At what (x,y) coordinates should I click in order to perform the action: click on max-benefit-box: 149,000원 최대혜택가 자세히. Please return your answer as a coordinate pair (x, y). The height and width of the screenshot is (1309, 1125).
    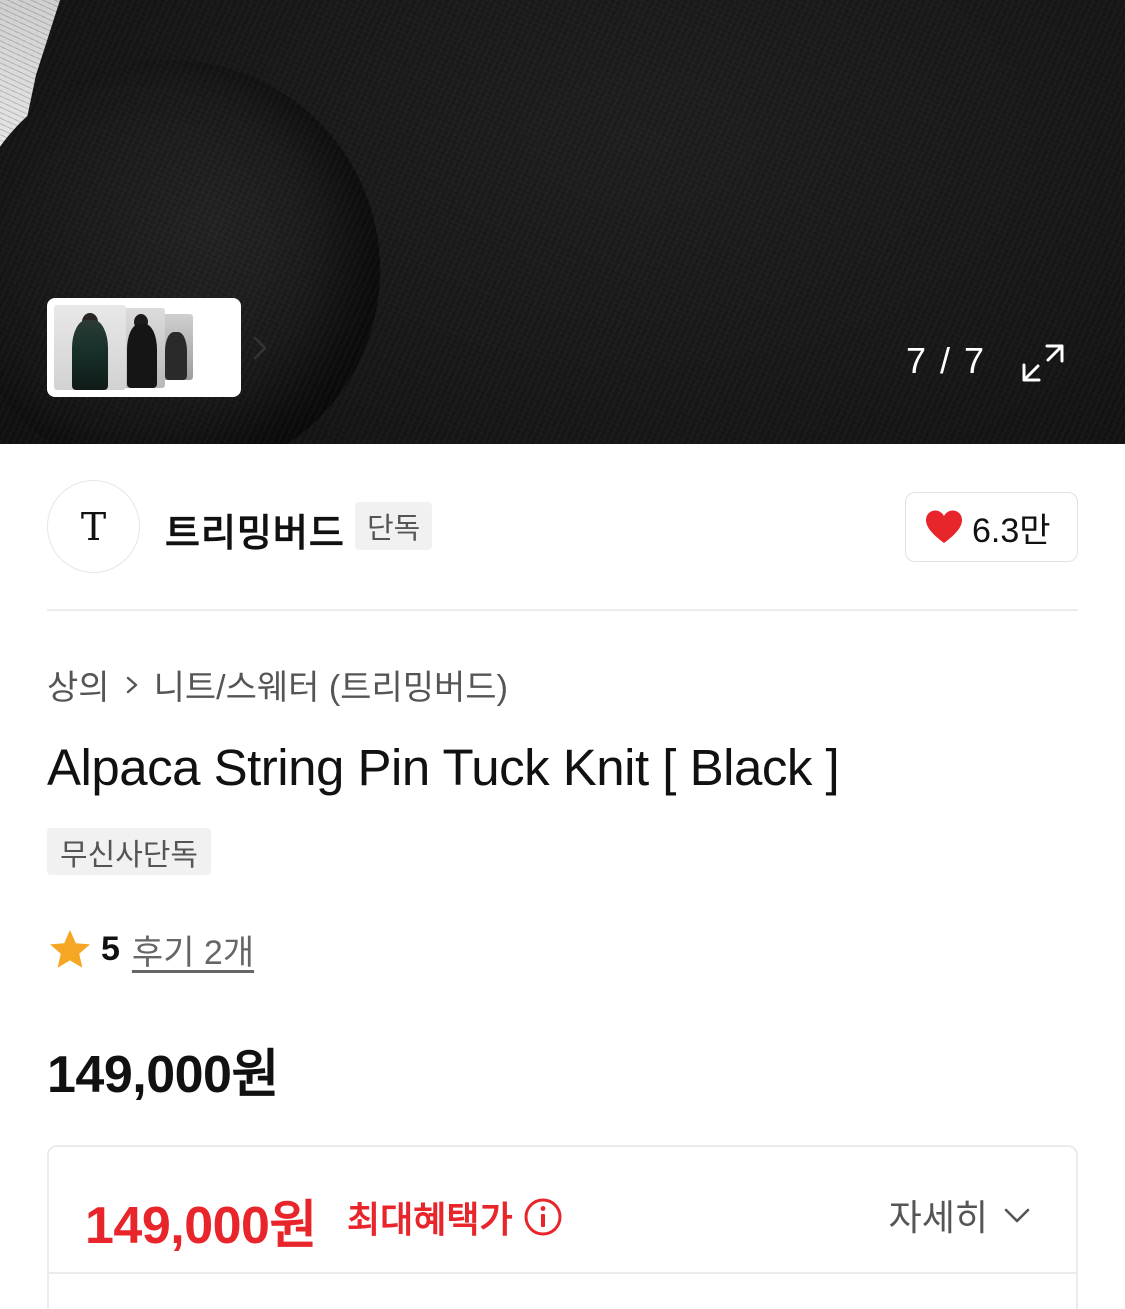
    Looking at the image, I should click on (562, 1227).